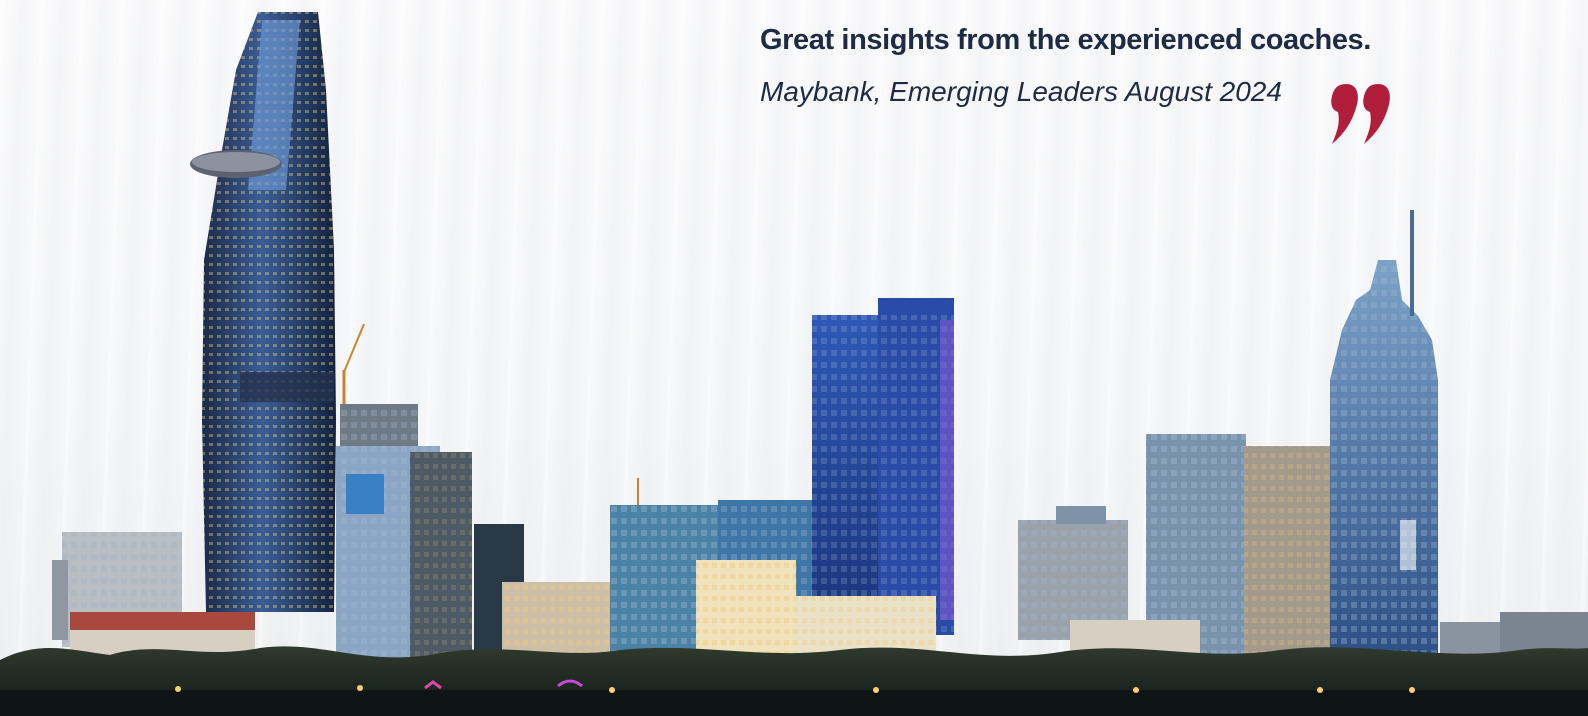 This screenshot has width=1588, height=716. Describe the element at coordinates (1021, 91) in the screenshot. I see `testimonial-attribution: Maybank, Emerging Leaders August 2024` at that location.